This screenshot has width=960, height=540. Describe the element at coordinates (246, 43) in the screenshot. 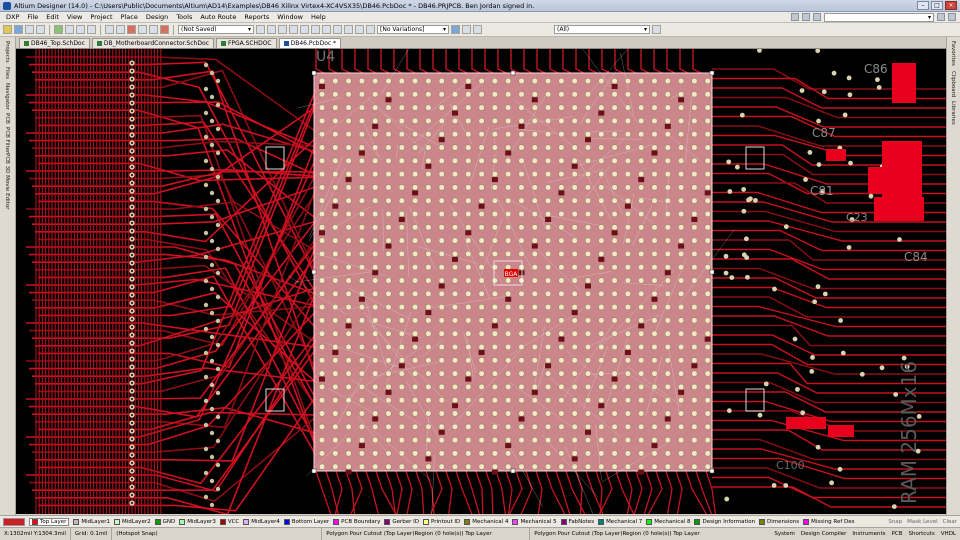

I see `tab-fpga-schdoc: FPGA.SCHDOC` at that location.